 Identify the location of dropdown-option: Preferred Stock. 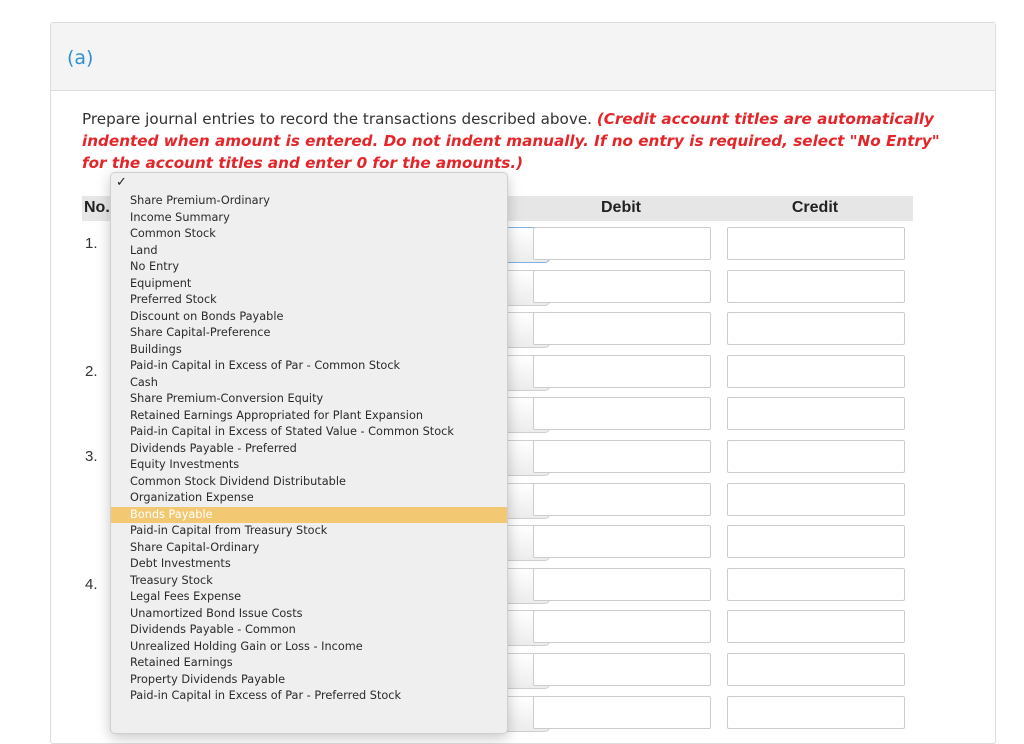
(309, 300).